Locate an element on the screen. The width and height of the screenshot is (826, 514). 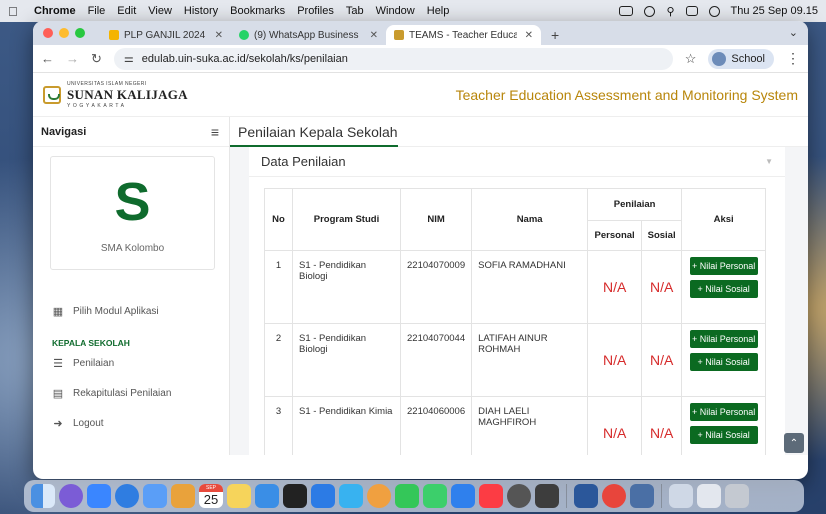
capcut-icon is located at coordinates (547, 496).